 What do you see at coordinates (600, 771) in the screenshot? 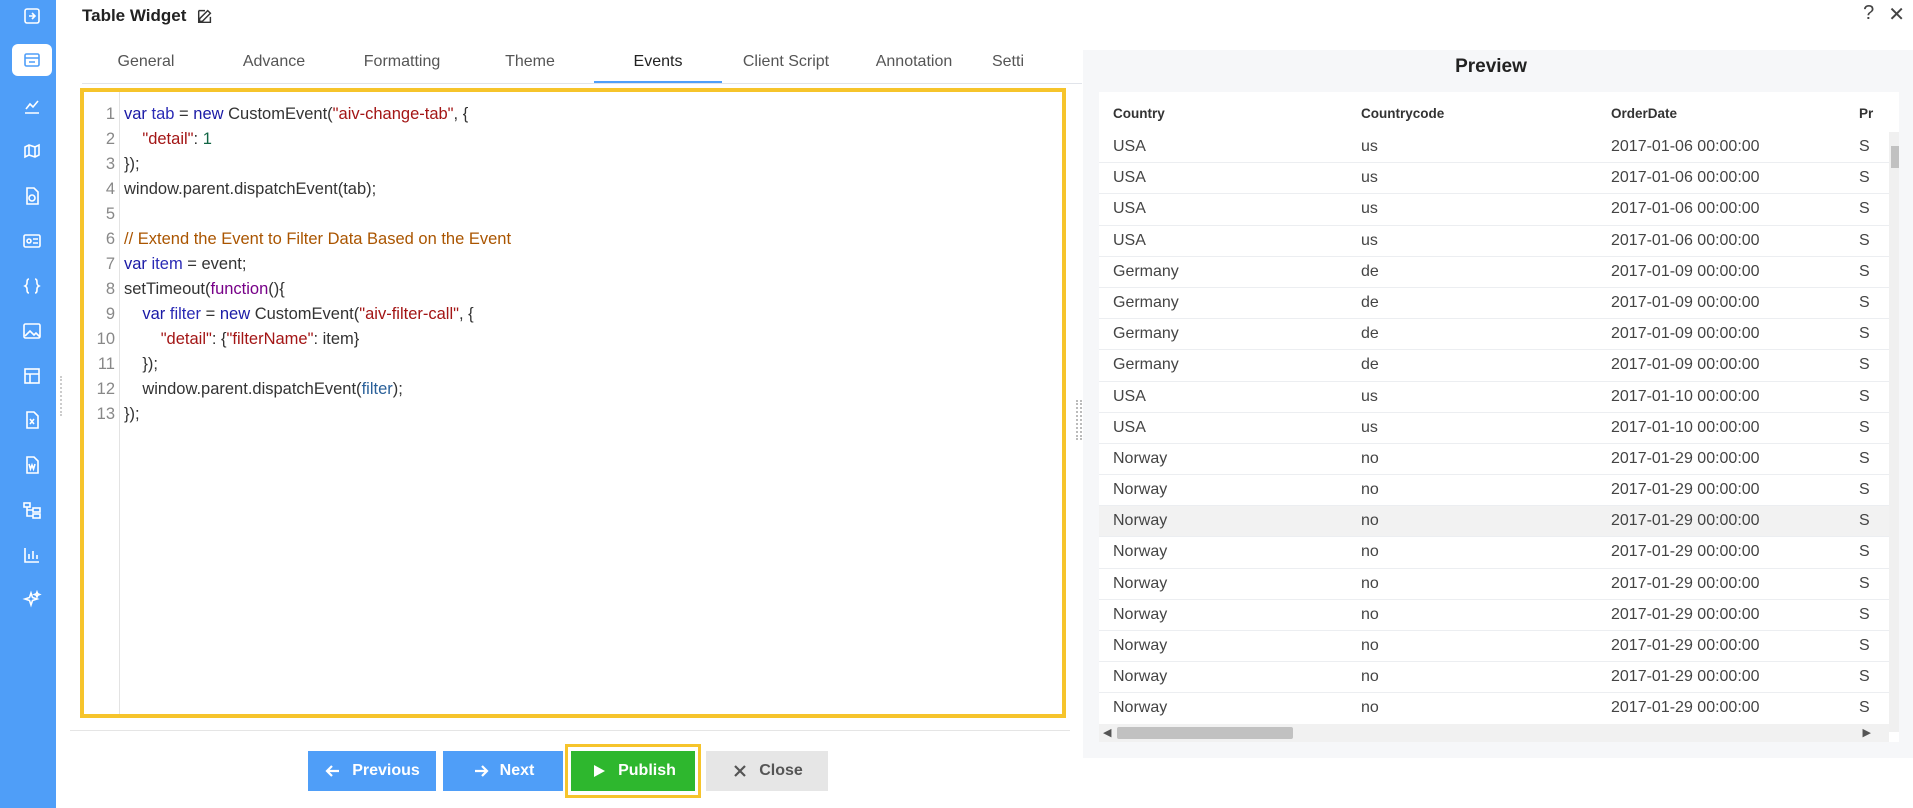
I see `play-icon` at bounding box center [600, 771].